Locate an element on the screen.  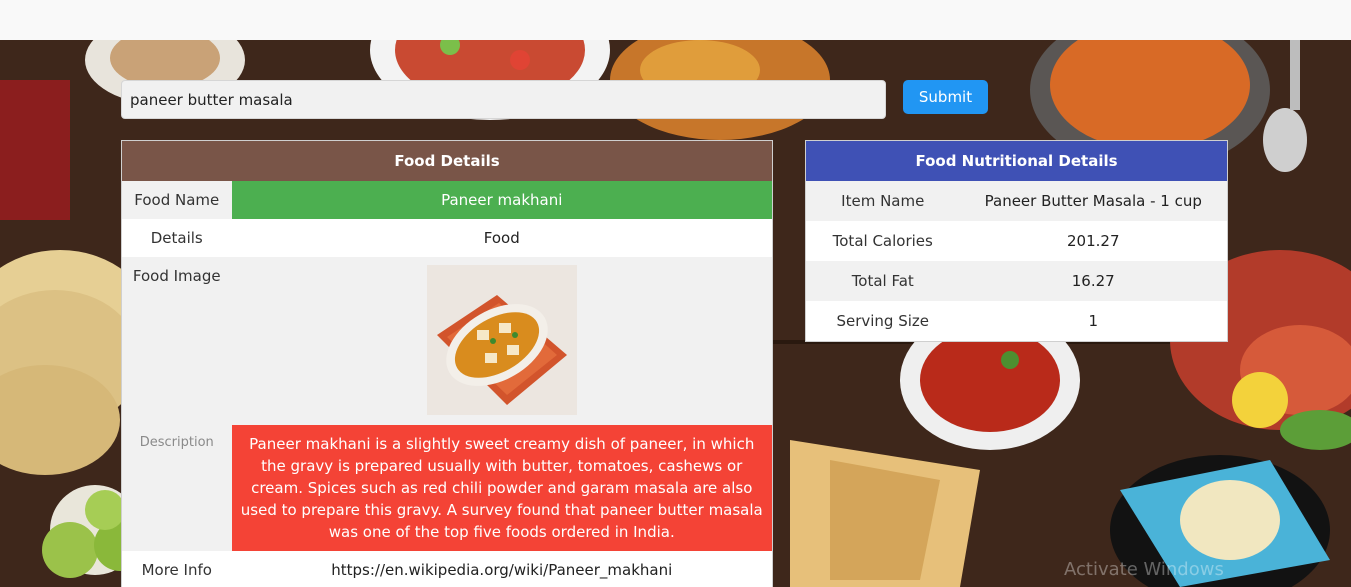
food-name-label: Food Name is located at coordinates (176, 200).